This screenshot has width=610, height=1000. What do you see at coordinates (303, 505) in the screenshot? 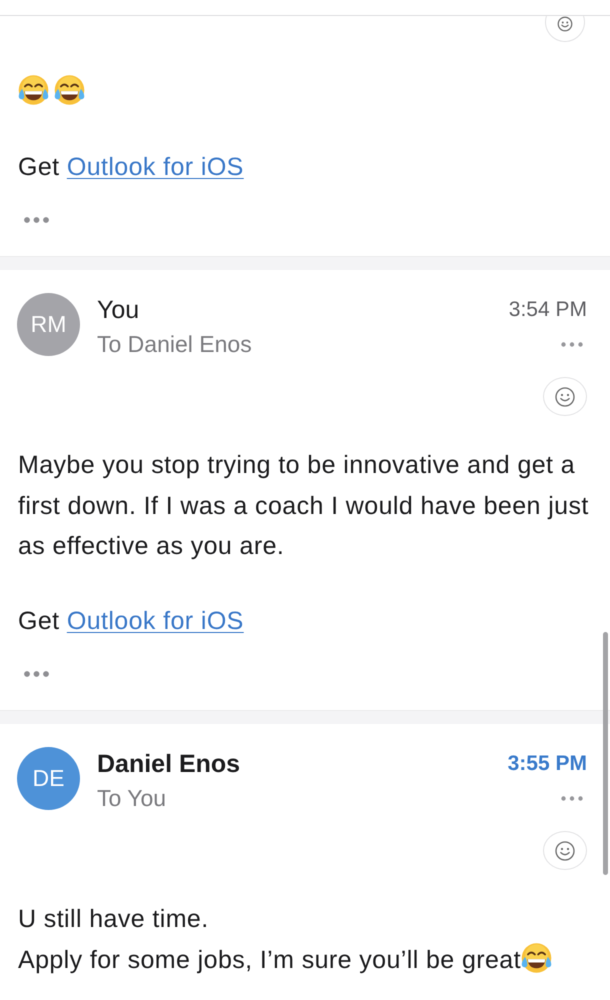
I see `message-text: Maybe you stop trying to be innovative and get a first down. If I was a coach I would have been just as effective as you are.` at bounding box center [303, 505].